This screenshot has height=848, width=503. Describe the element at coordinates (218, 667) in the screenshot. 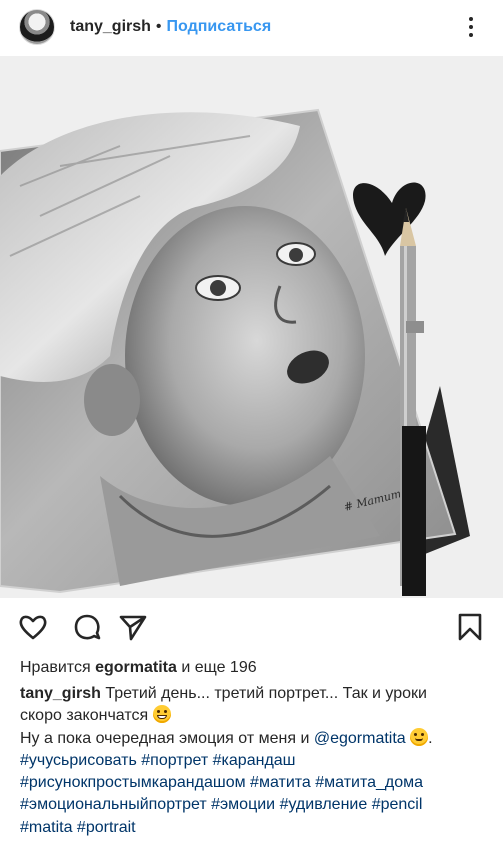

I see `likes-suffix: и еще 196` at that location.